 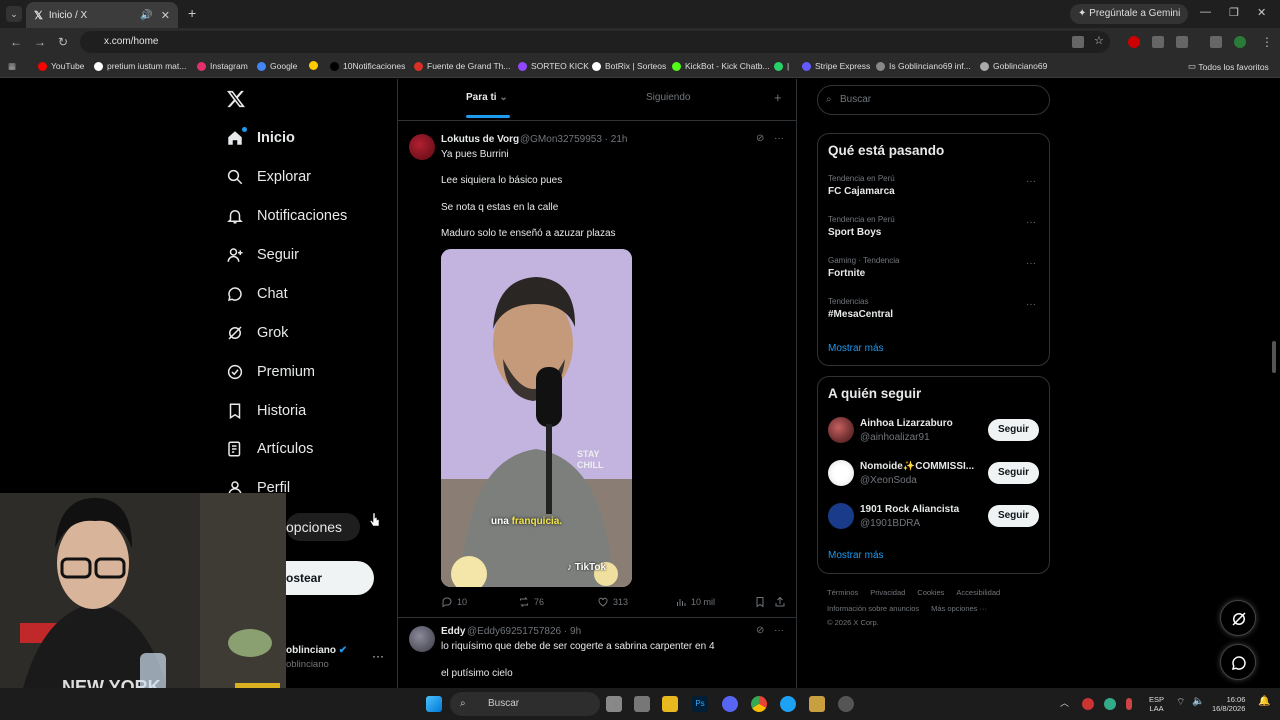 I want to click on file-explorer-icon, so click(x=670, y=704).